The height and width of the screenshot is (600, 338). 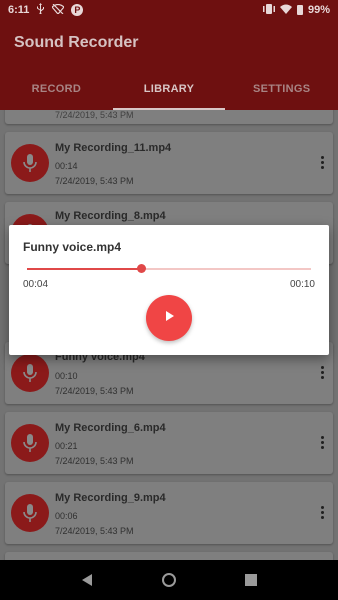 What do you see at coordinates (110, 428) in the screenshot?
I see `recording-name: My Recording_6.mp4` at bounding box center [110, 428].